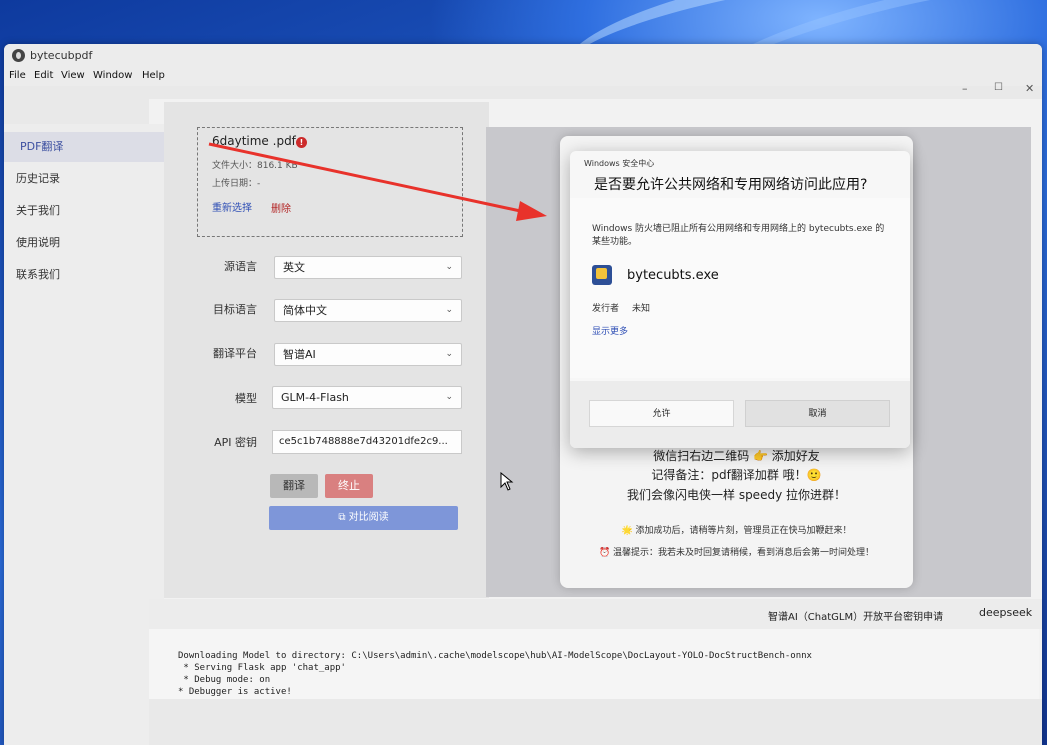  Describe the element at coordinates (342, 517) in the screenshot. I see `copy-icon: ⧉` at that location.